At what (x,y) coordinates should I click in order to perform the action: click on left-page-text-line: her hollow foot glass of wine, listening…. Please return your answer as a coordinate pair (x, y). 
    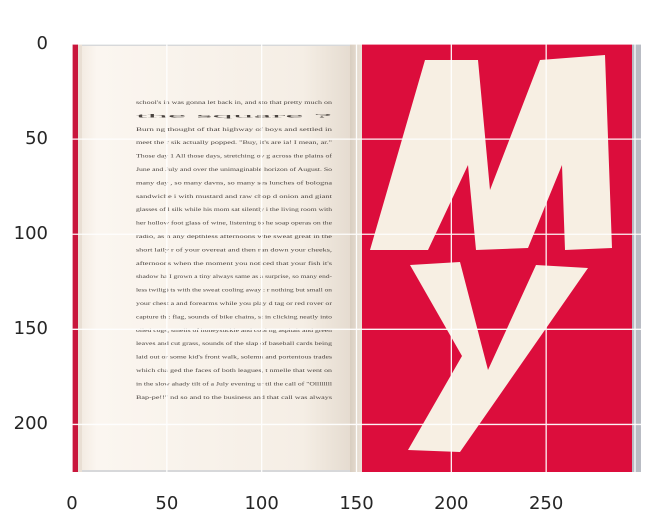
    Looking at the image, I should click on (234, 223).